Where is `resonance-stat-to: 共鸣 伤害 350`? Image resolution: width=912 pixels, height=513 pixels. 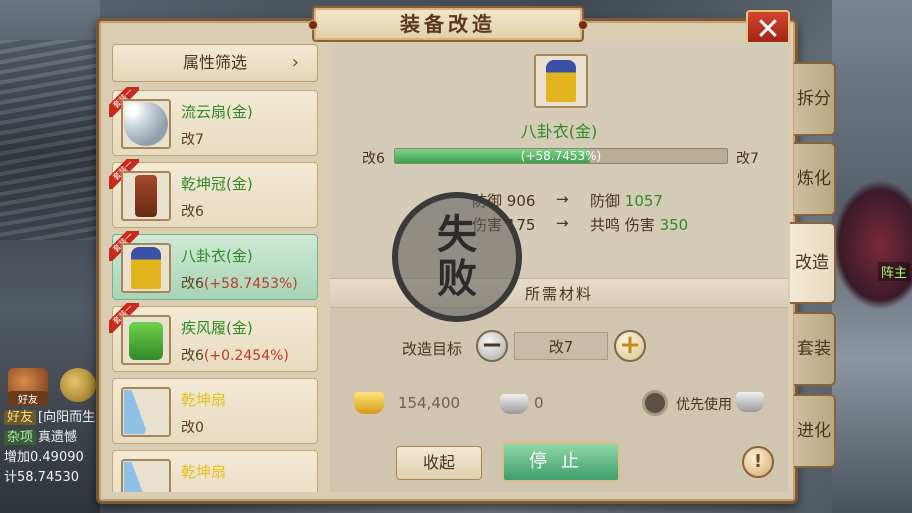
resonance-stat-to: 共鸣 伤害 350 is located at coordinates (639, 224).